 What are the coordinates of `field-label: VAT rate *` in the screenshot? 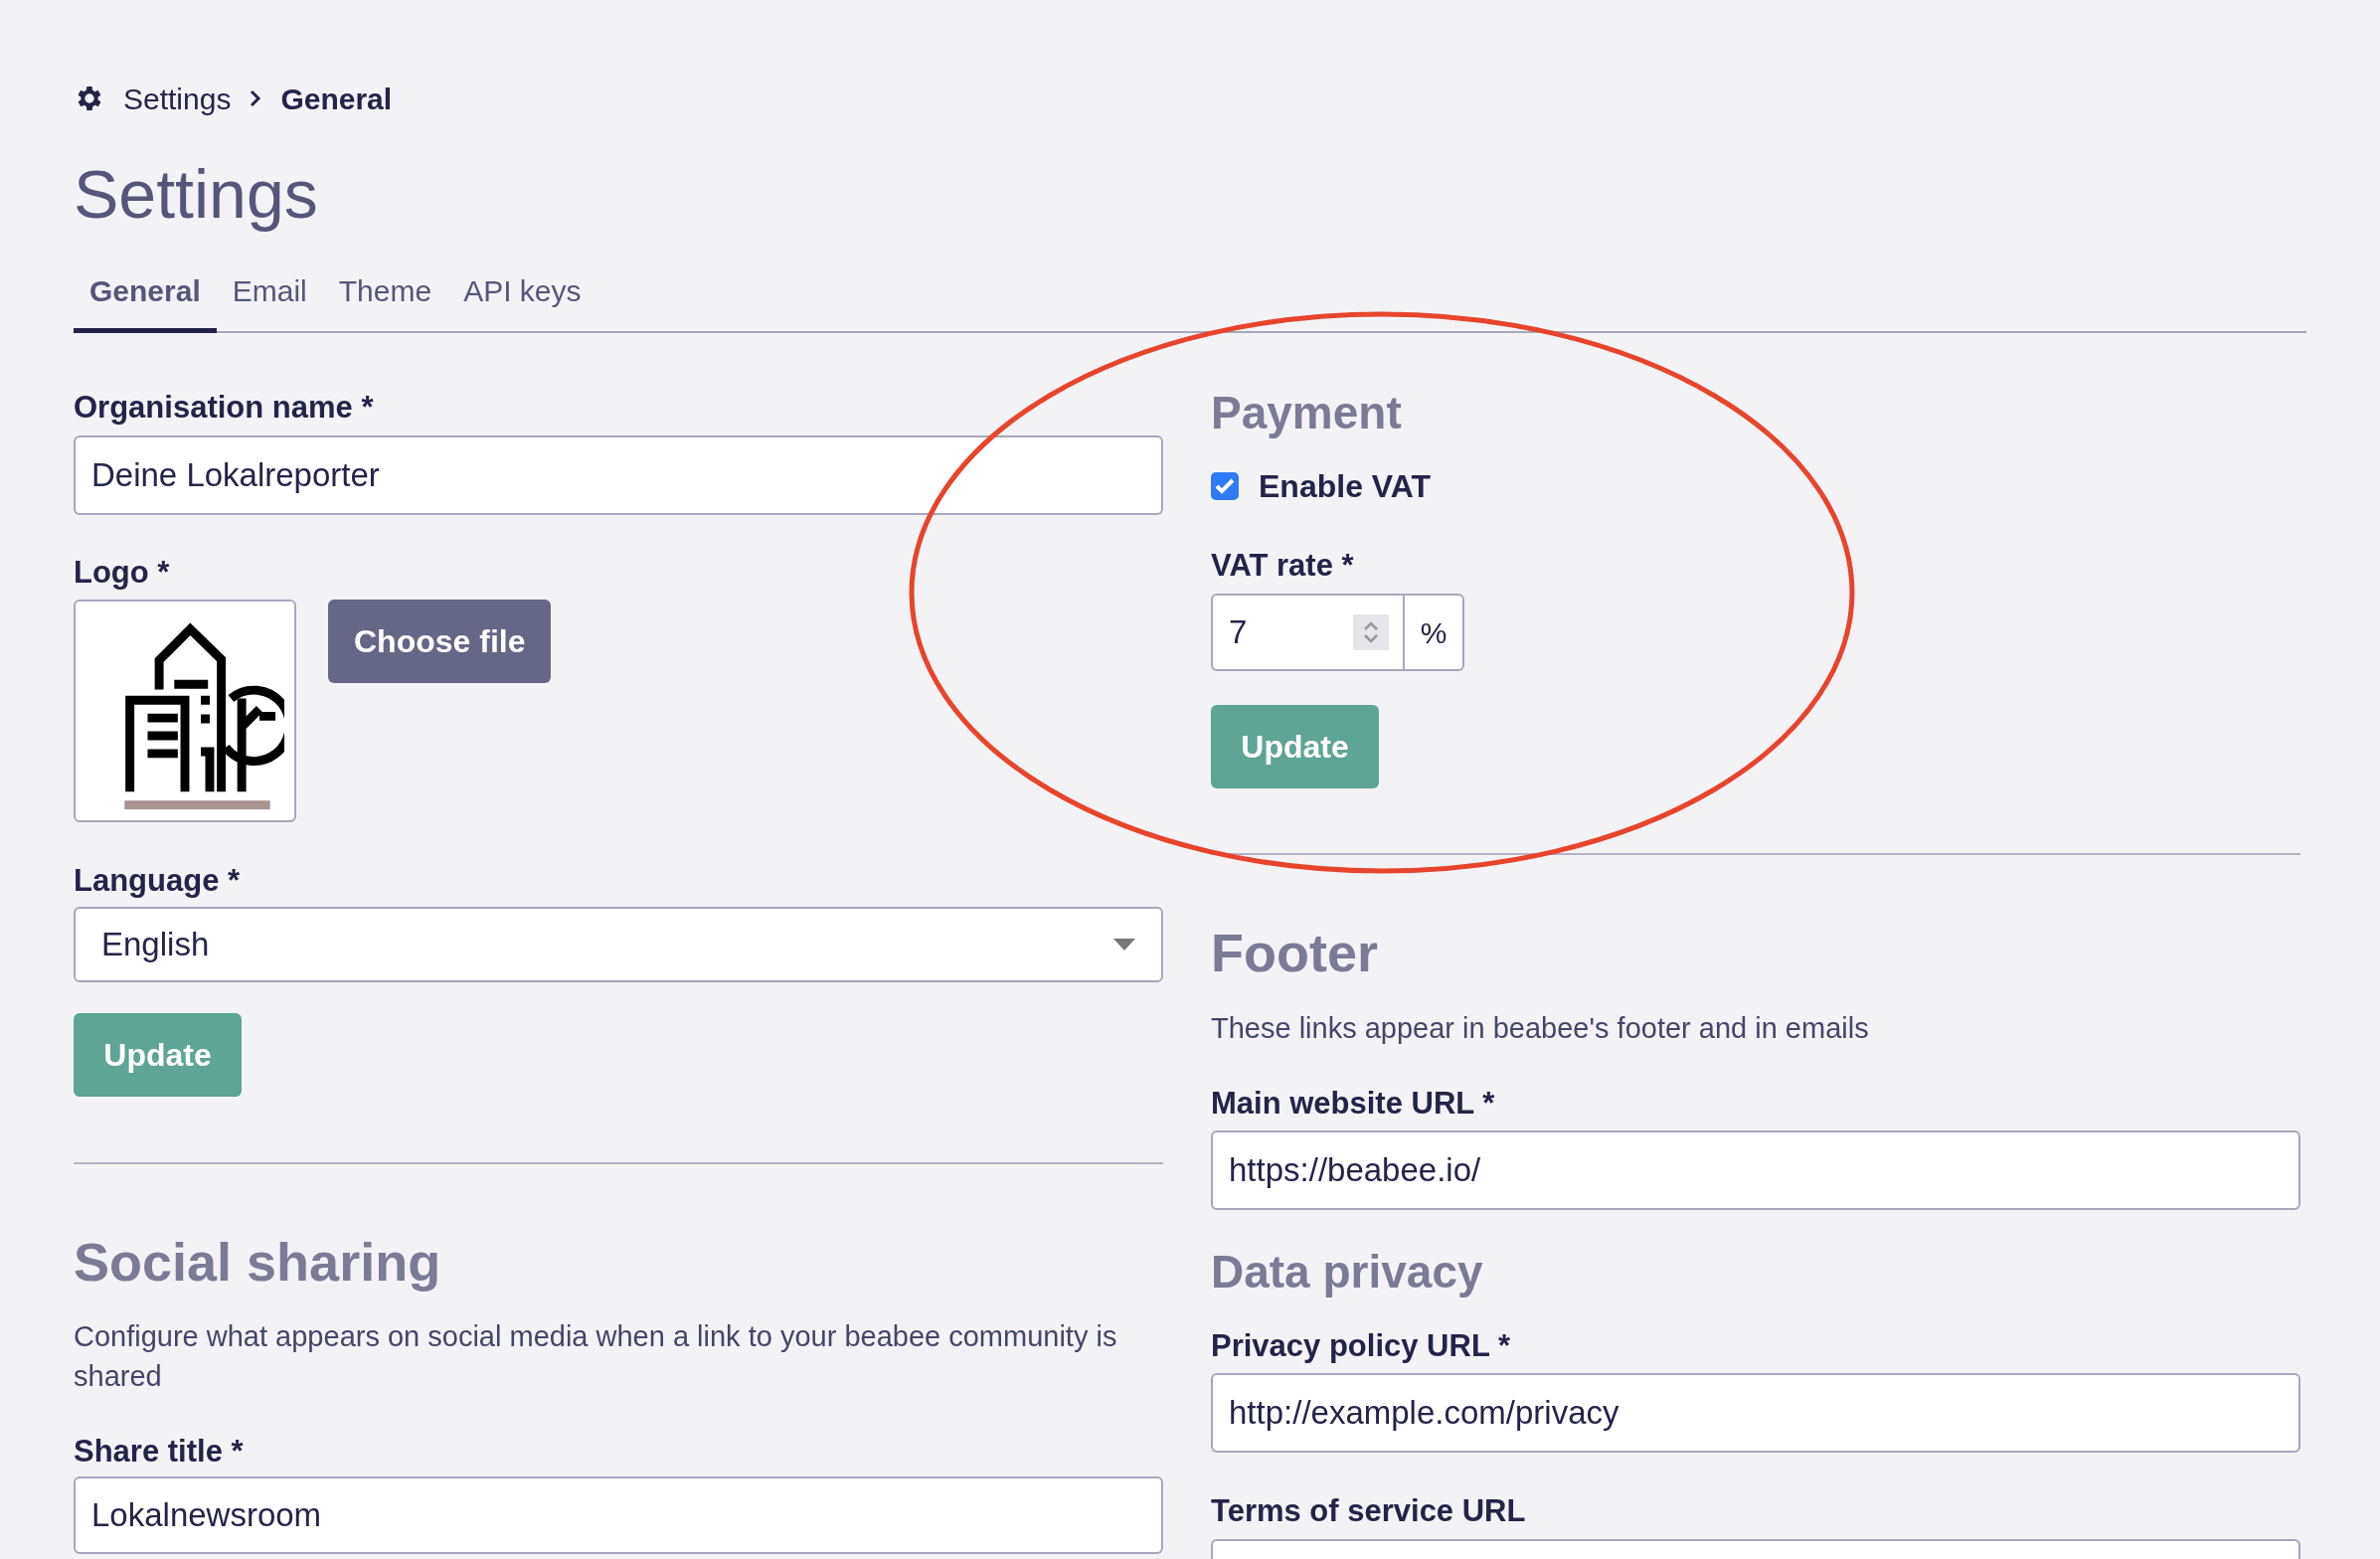 It's located at (1282, 566).